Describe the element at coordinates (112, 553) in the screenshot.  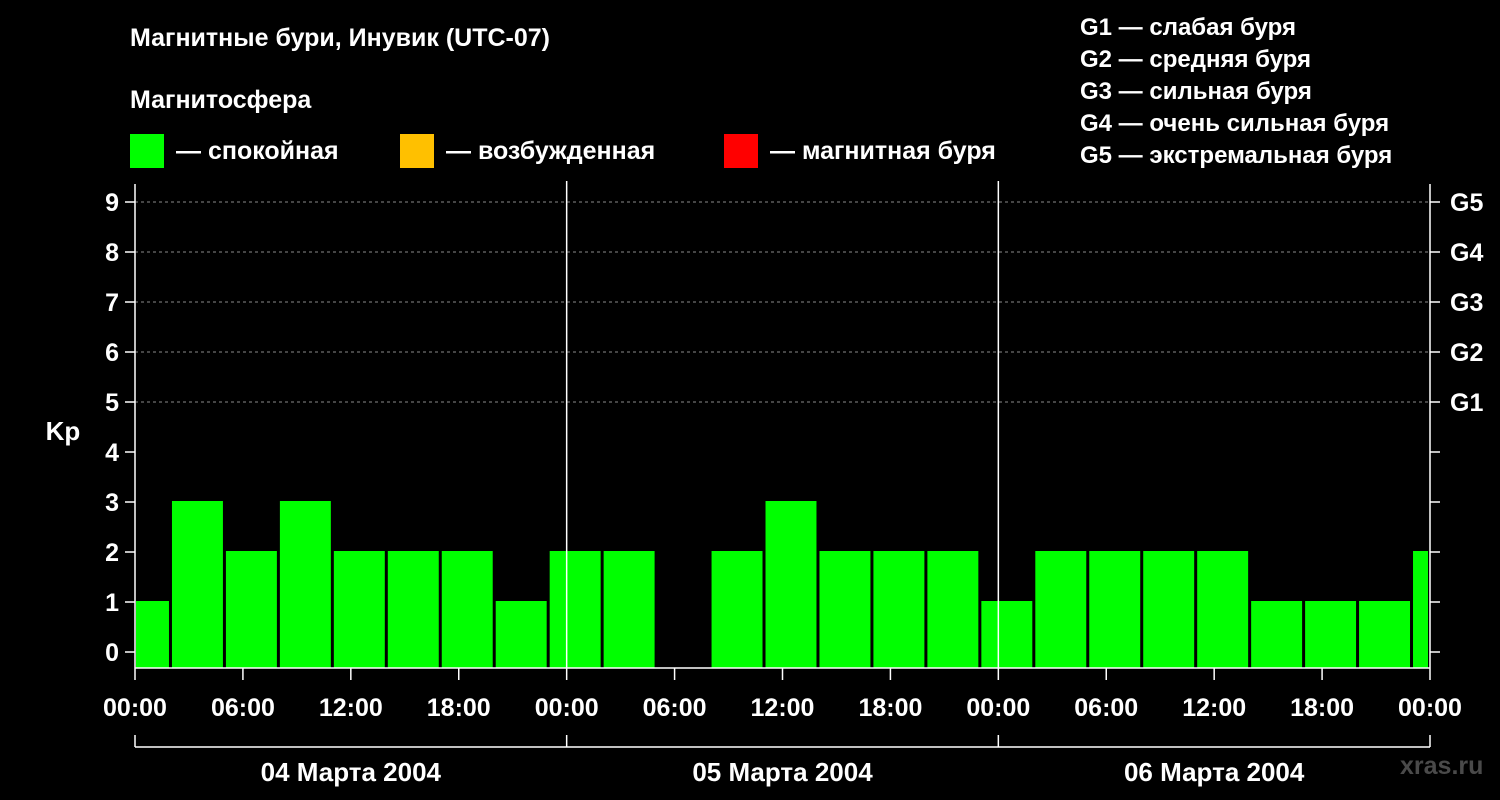
I see `y-tick-label: 2` at that location.